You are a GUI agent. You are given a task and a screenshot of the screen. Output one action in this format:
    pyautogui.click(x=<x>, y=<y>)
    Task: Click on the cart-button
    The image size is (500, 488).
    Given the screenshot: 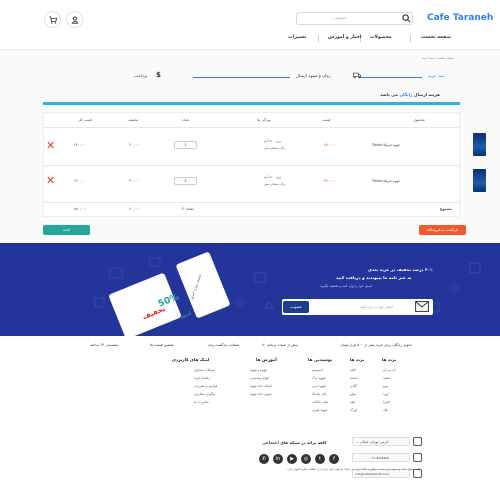 What is the action you would take?
    pyautogui.click(x=52, y=19)
    